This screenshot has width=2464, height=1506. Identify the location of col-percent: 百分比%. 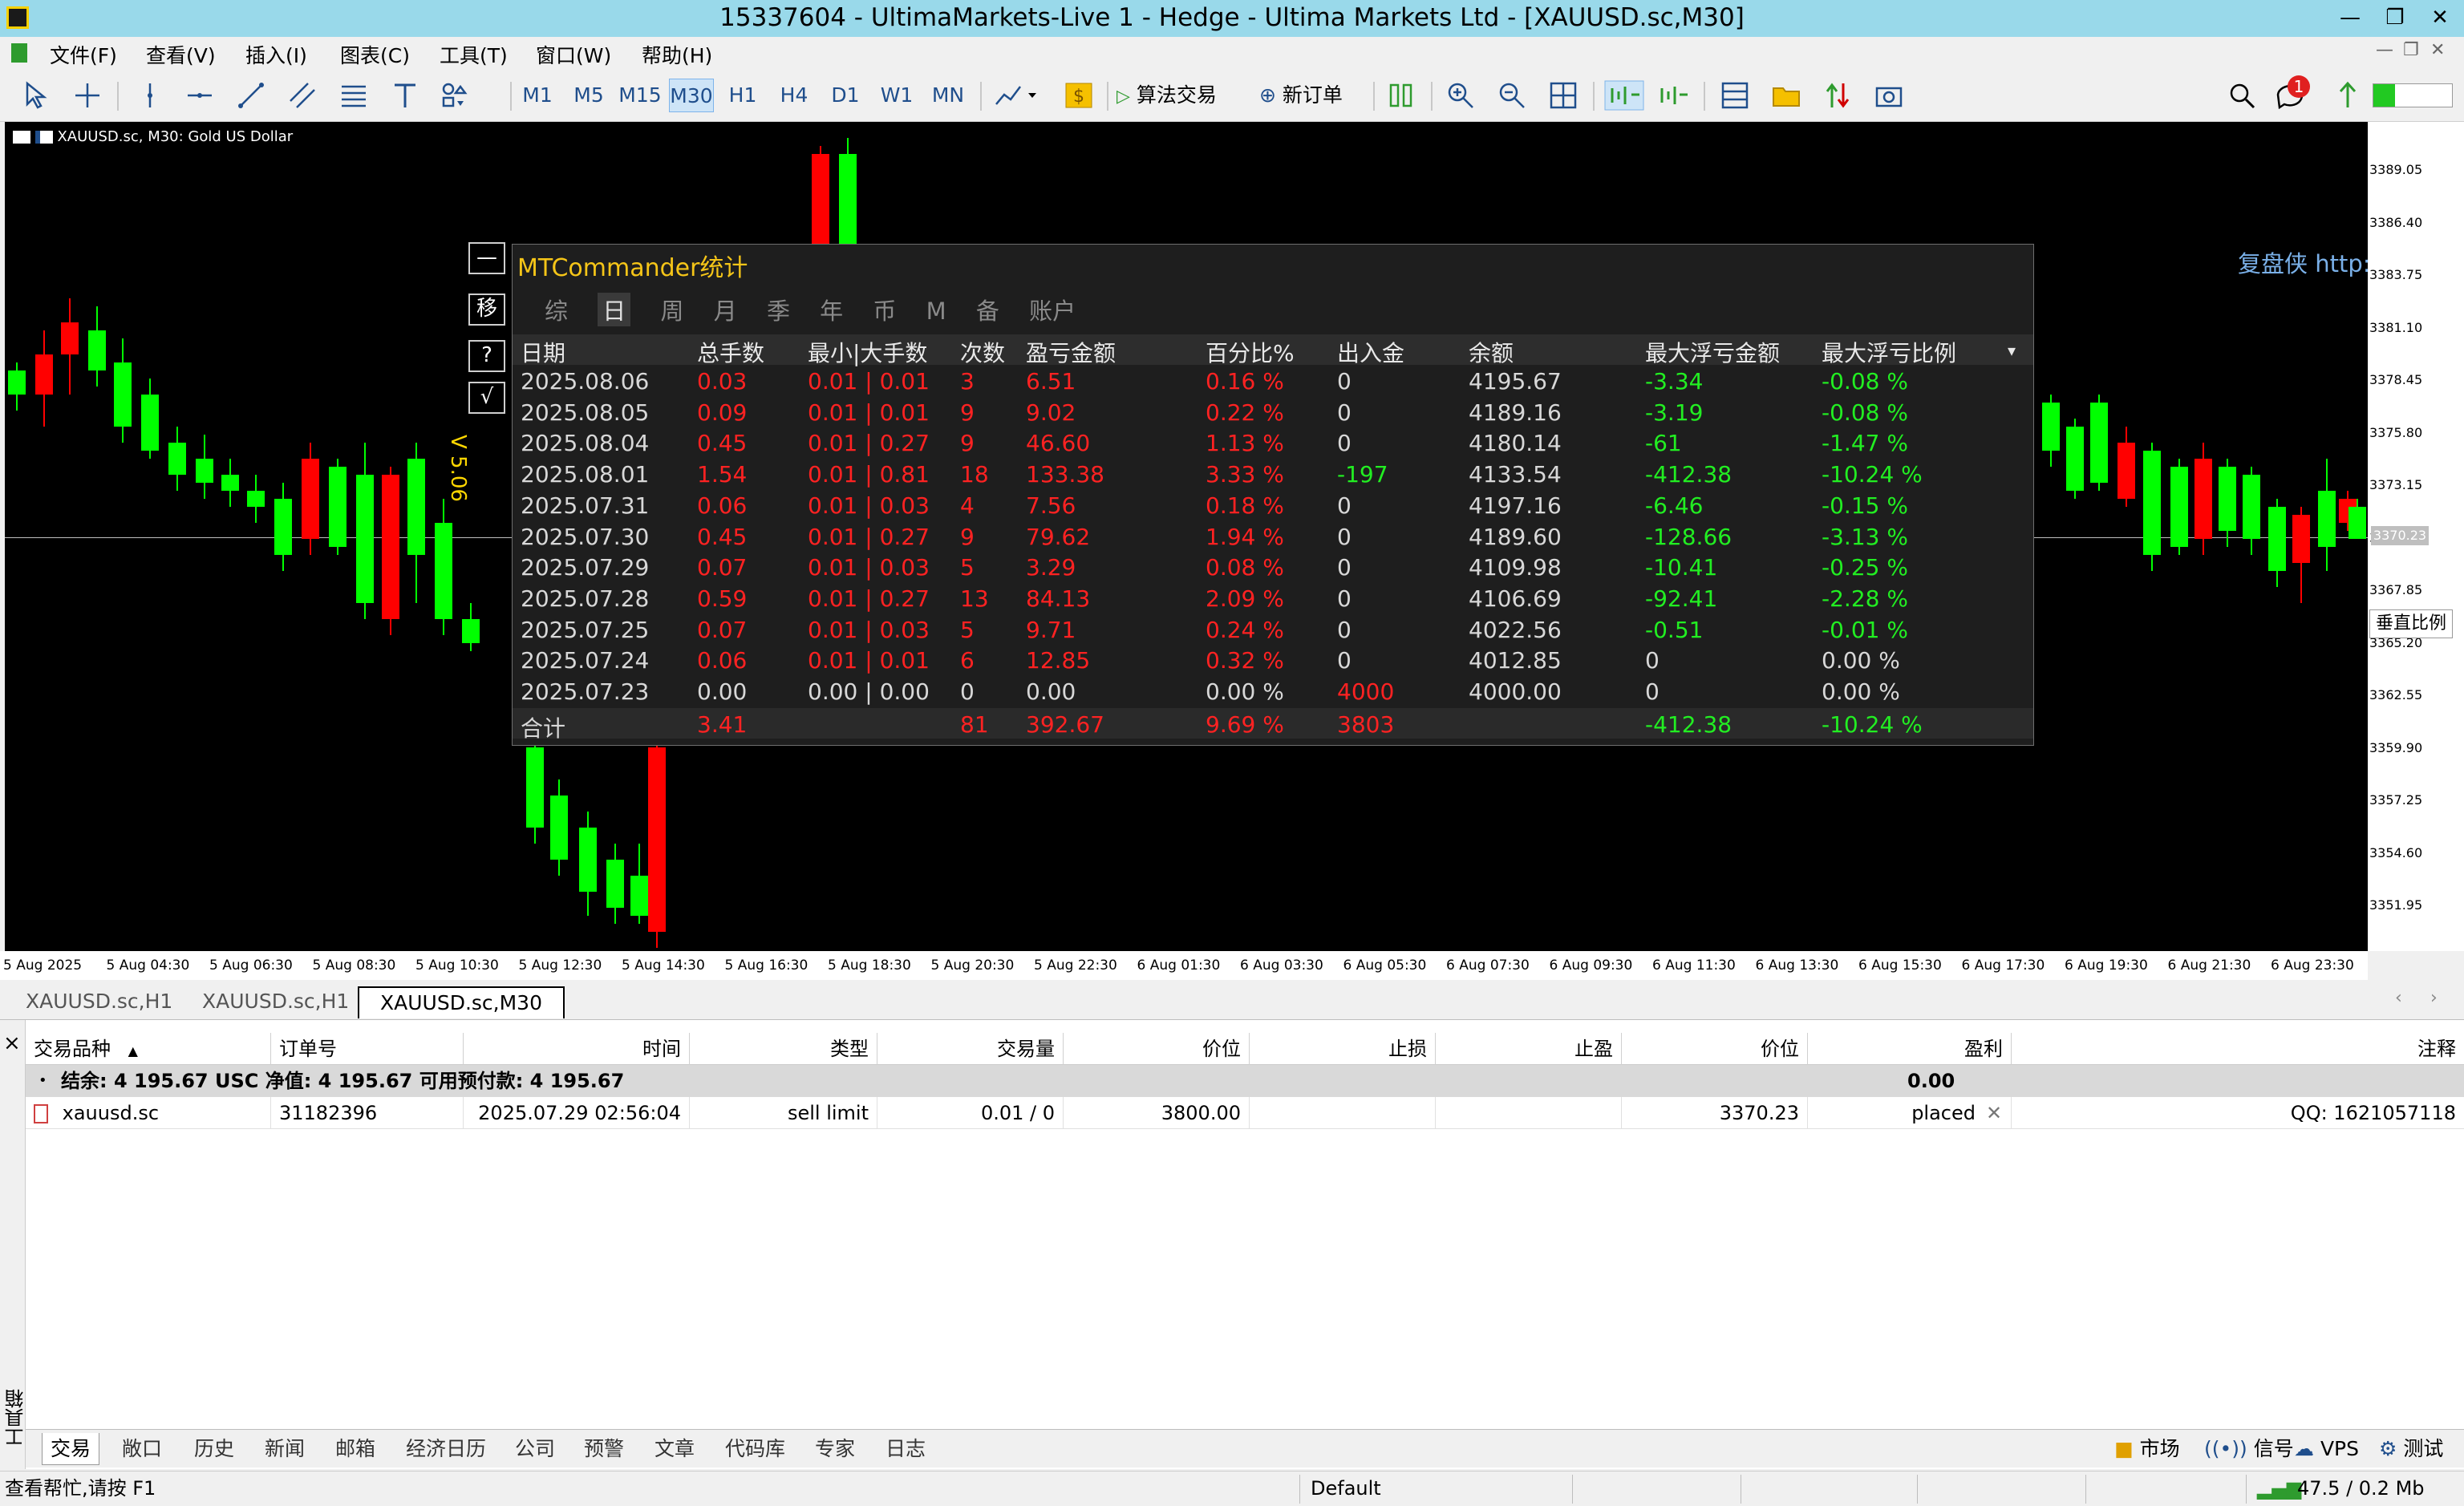
(1250, 352).